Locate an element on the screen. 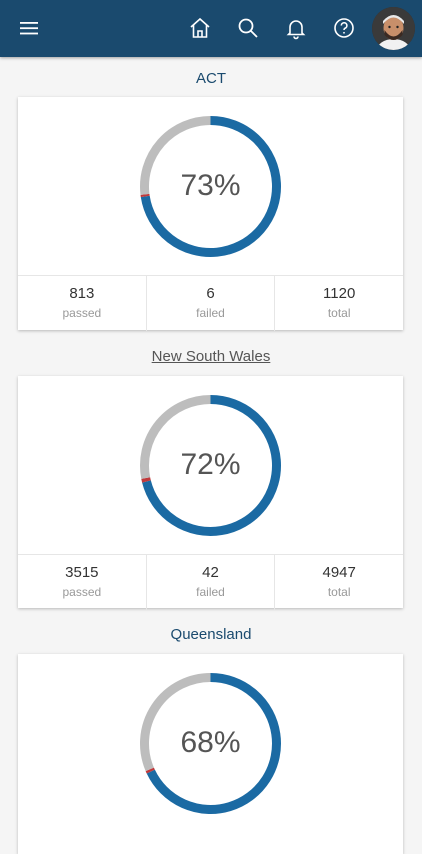 The width and height of the screenshot is (422, 854). failed-stat: 42 failed is located at coordinates (211, 582).